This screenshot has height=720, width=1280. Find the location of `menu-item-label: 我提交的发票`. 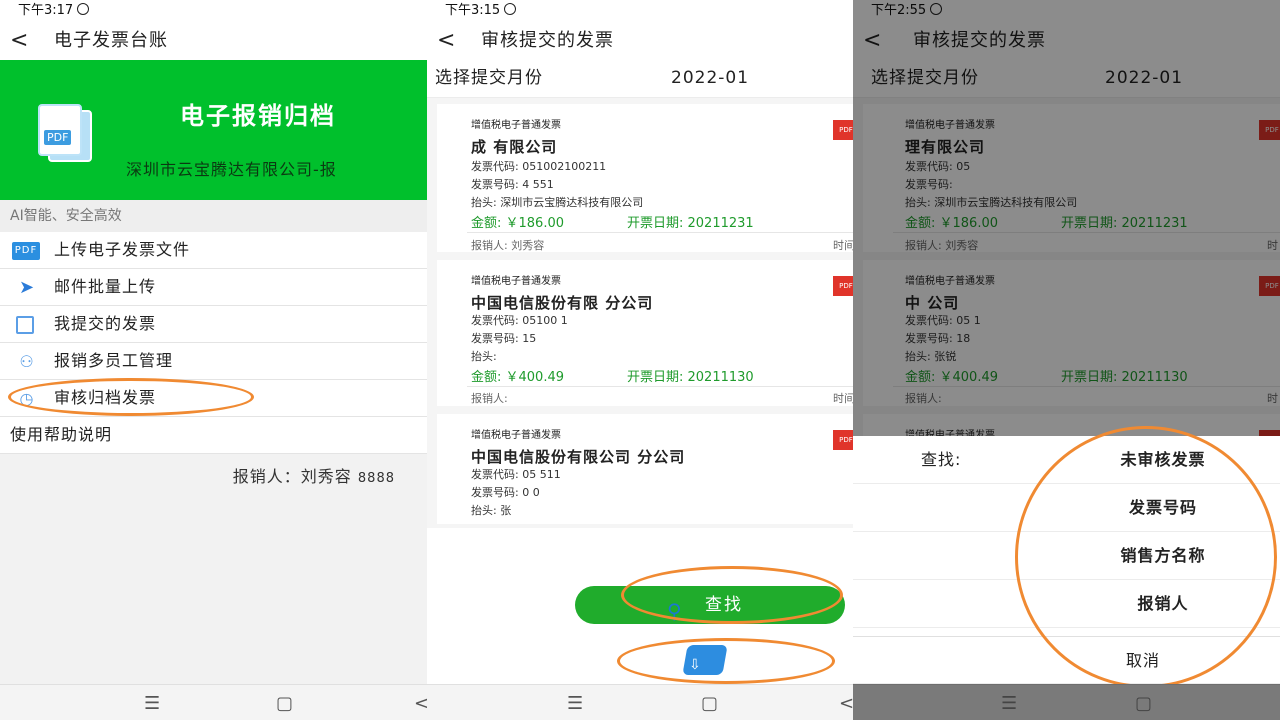

menu-item-label: 我提交的发票 is located at coordinates (105, 323).